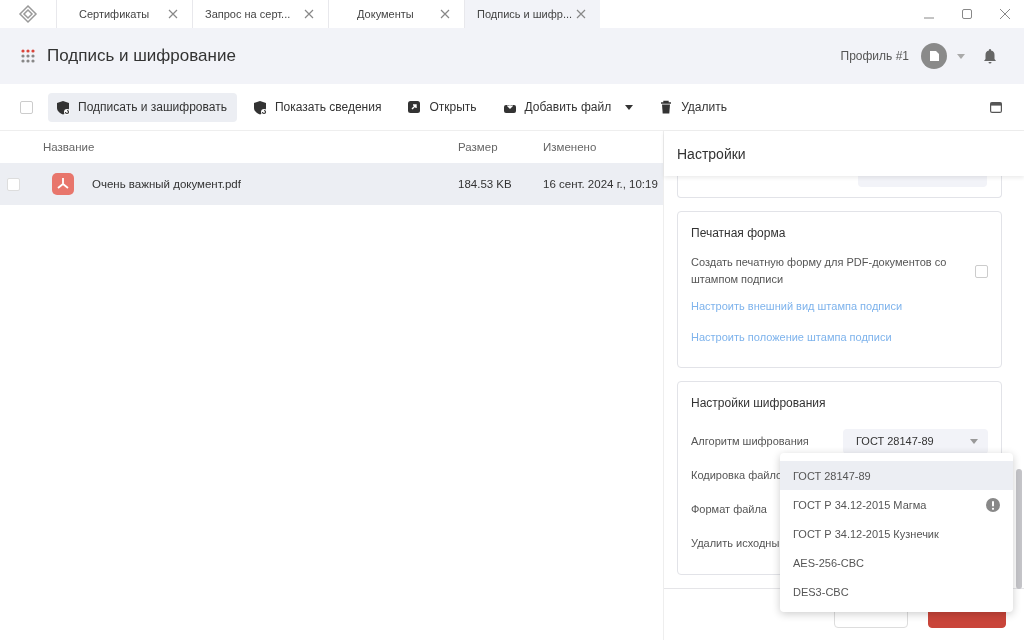  Describe the element at coordinates (13, 184) in the screenshot. I see `row-checkbox` at that location.